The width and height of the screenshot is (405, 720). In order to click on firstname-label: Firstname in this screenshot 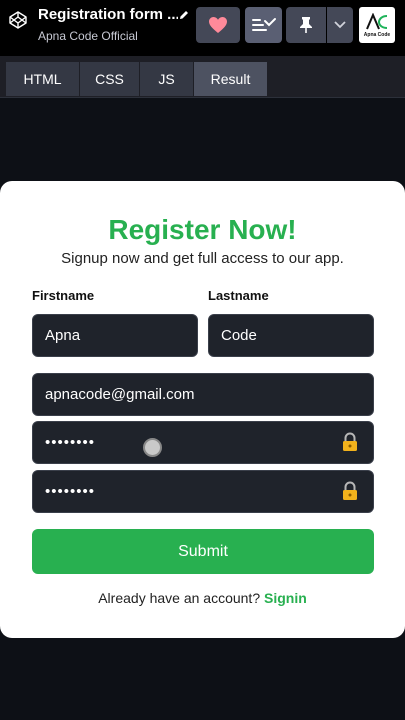, I will do `click(63, 295)`.